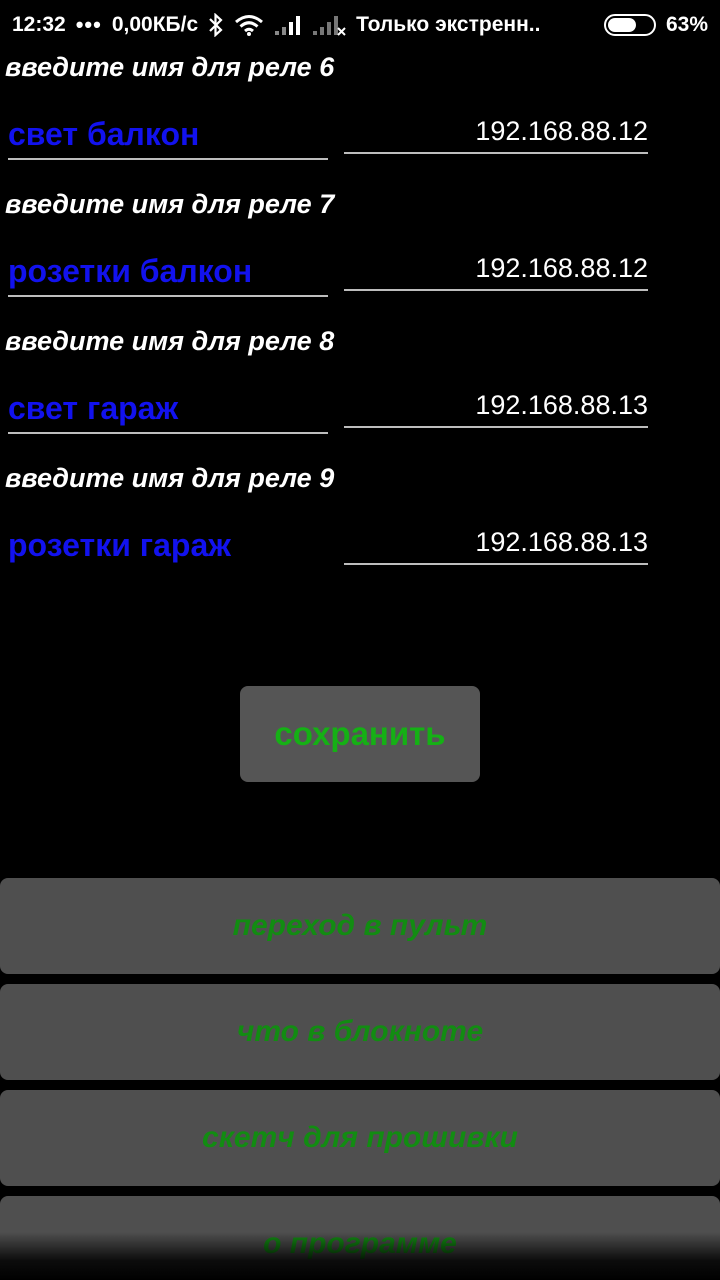  I want to click on relay-6-ip-input: 192.168.88.12, so click(496, 133).